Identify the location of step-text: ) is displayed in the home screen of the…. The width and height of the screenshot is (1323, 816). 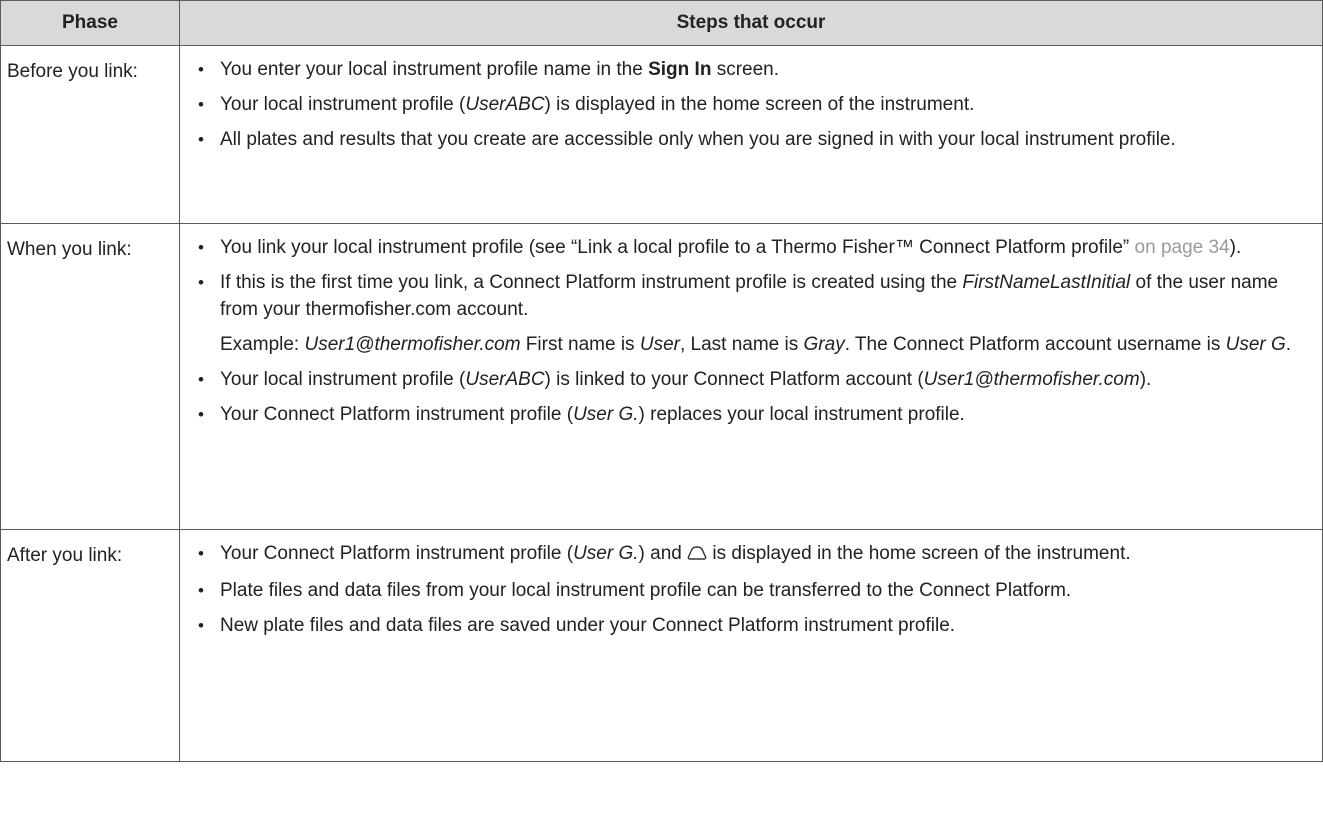
(759, 104).